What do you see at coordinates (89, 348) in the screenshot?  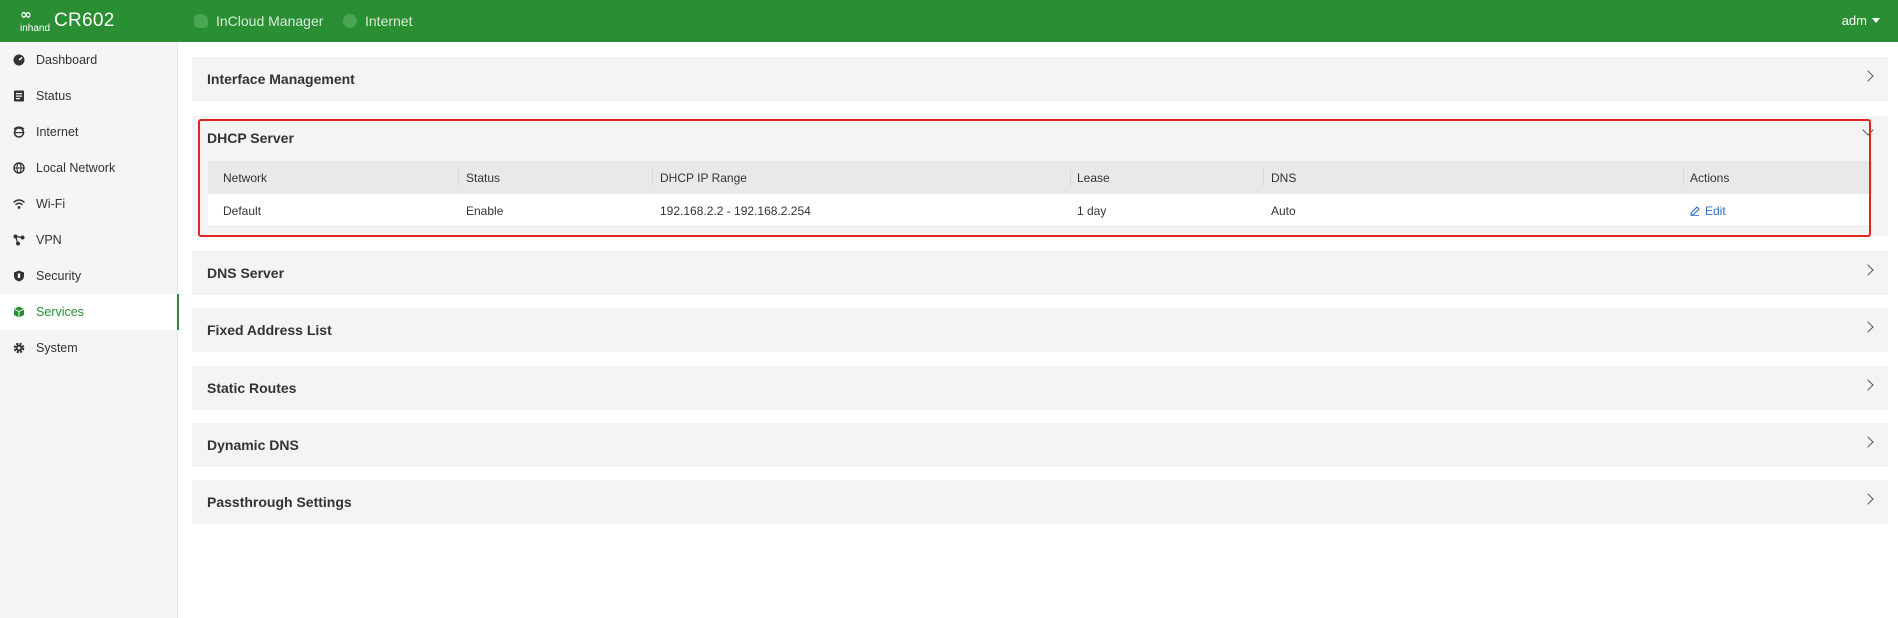 I see `sidebar-item-system: System` at bounding box center [89, 348].